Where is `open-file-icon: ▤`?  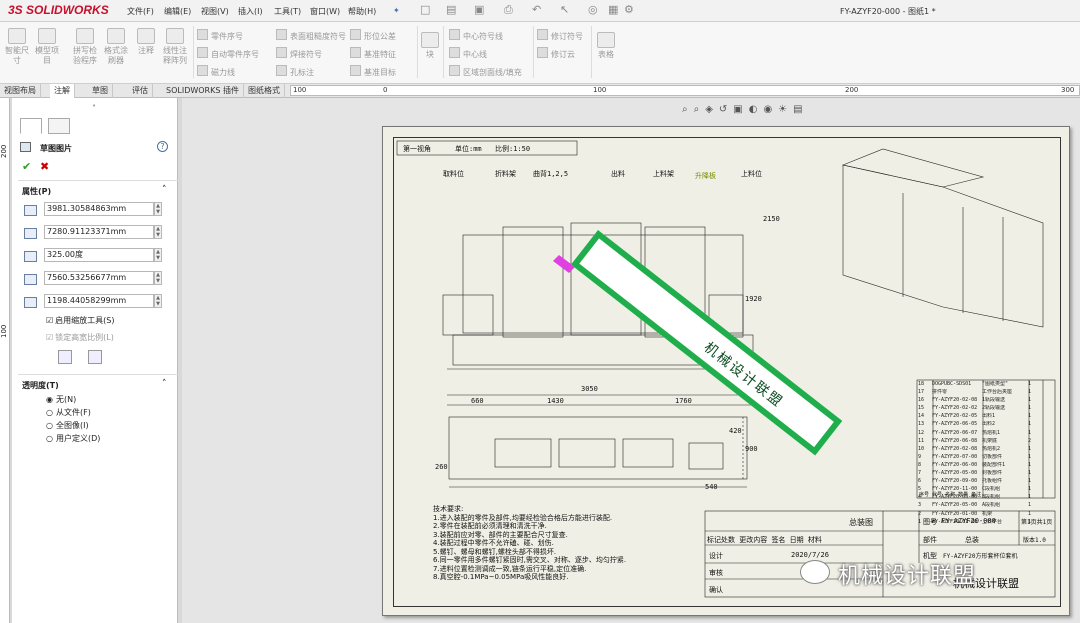
open-file-icon: ▤ is located at coordinates (453, 10).